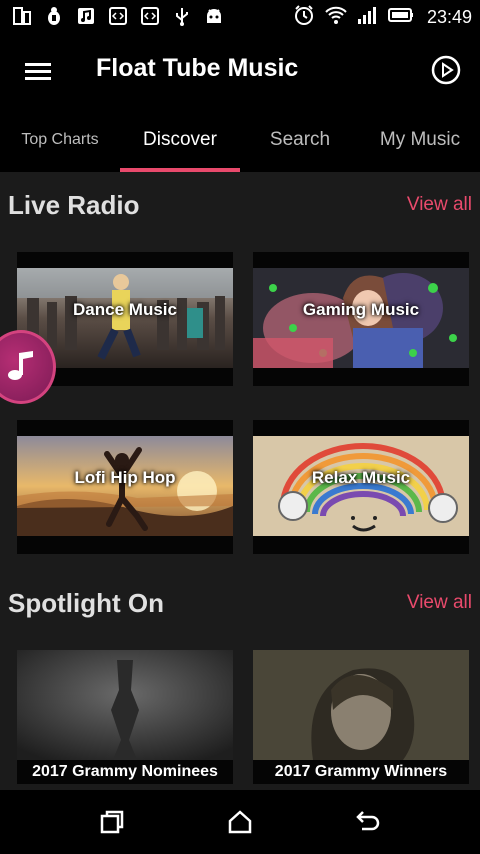  I want to click on signal-icon, so click(368, 17).